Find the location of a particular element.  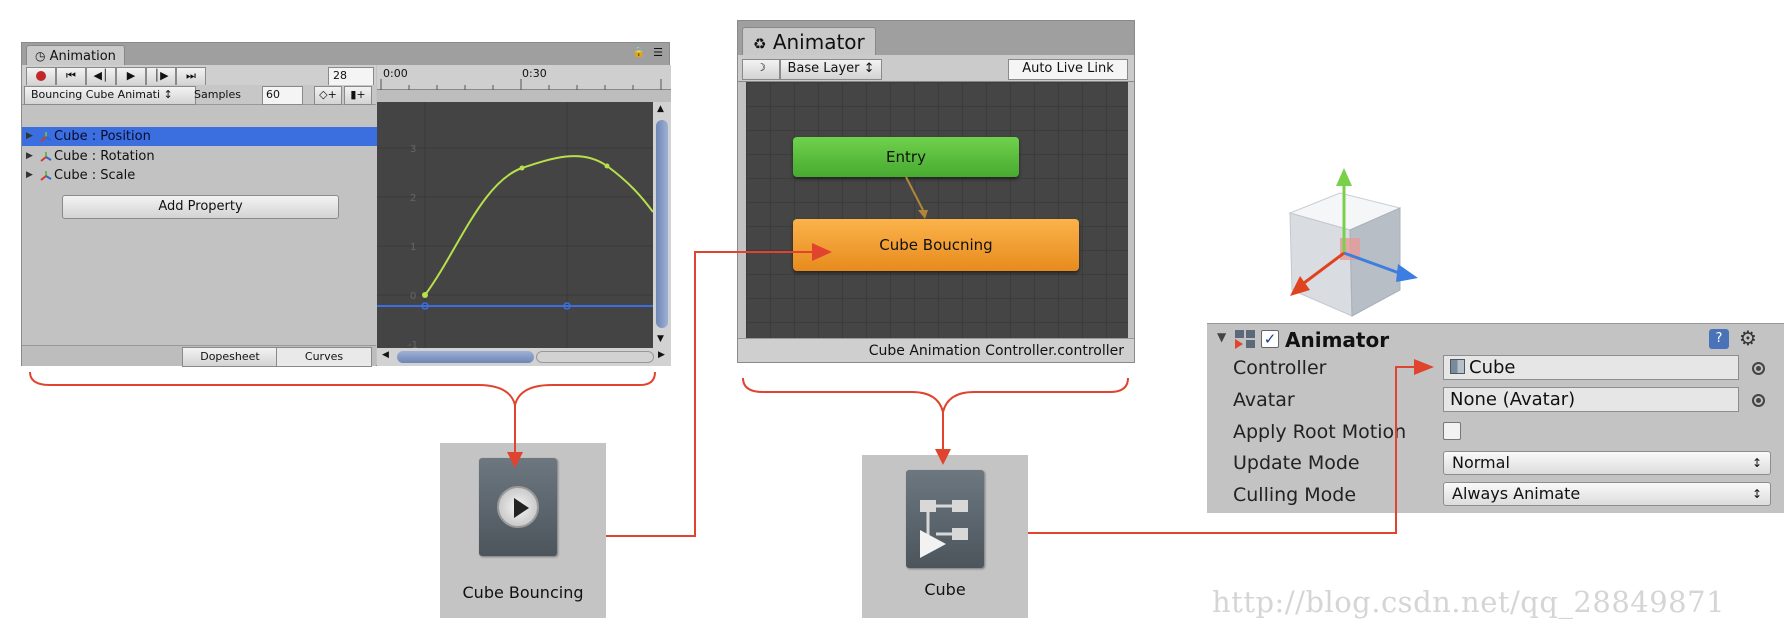

tab-dopesheet: Dopesheet is located at coordinates (230, 357).